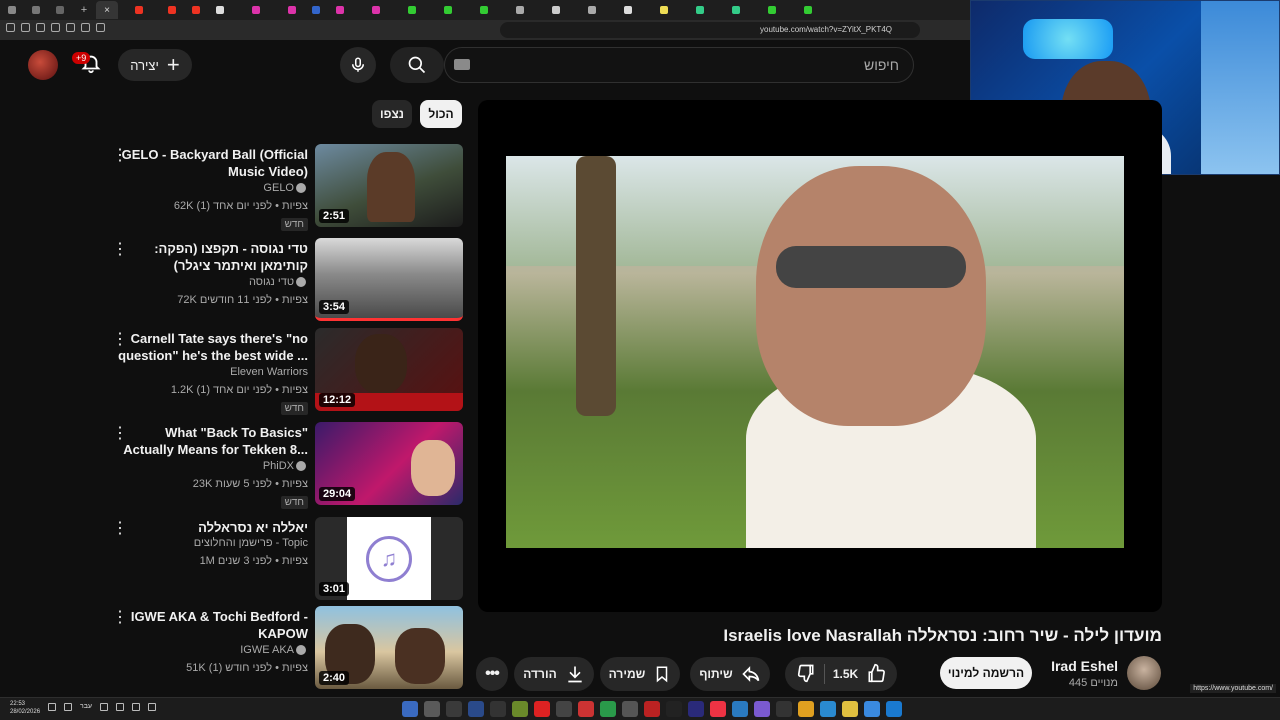 Image resolution: width=1280 pixels, height=720 pixels. What do you see at coordinates (213, 625) in the screenshot?
I see `video-title: IGWE AKA & Tochi Bedford - KAPOW` at bounding box center [213, 625].